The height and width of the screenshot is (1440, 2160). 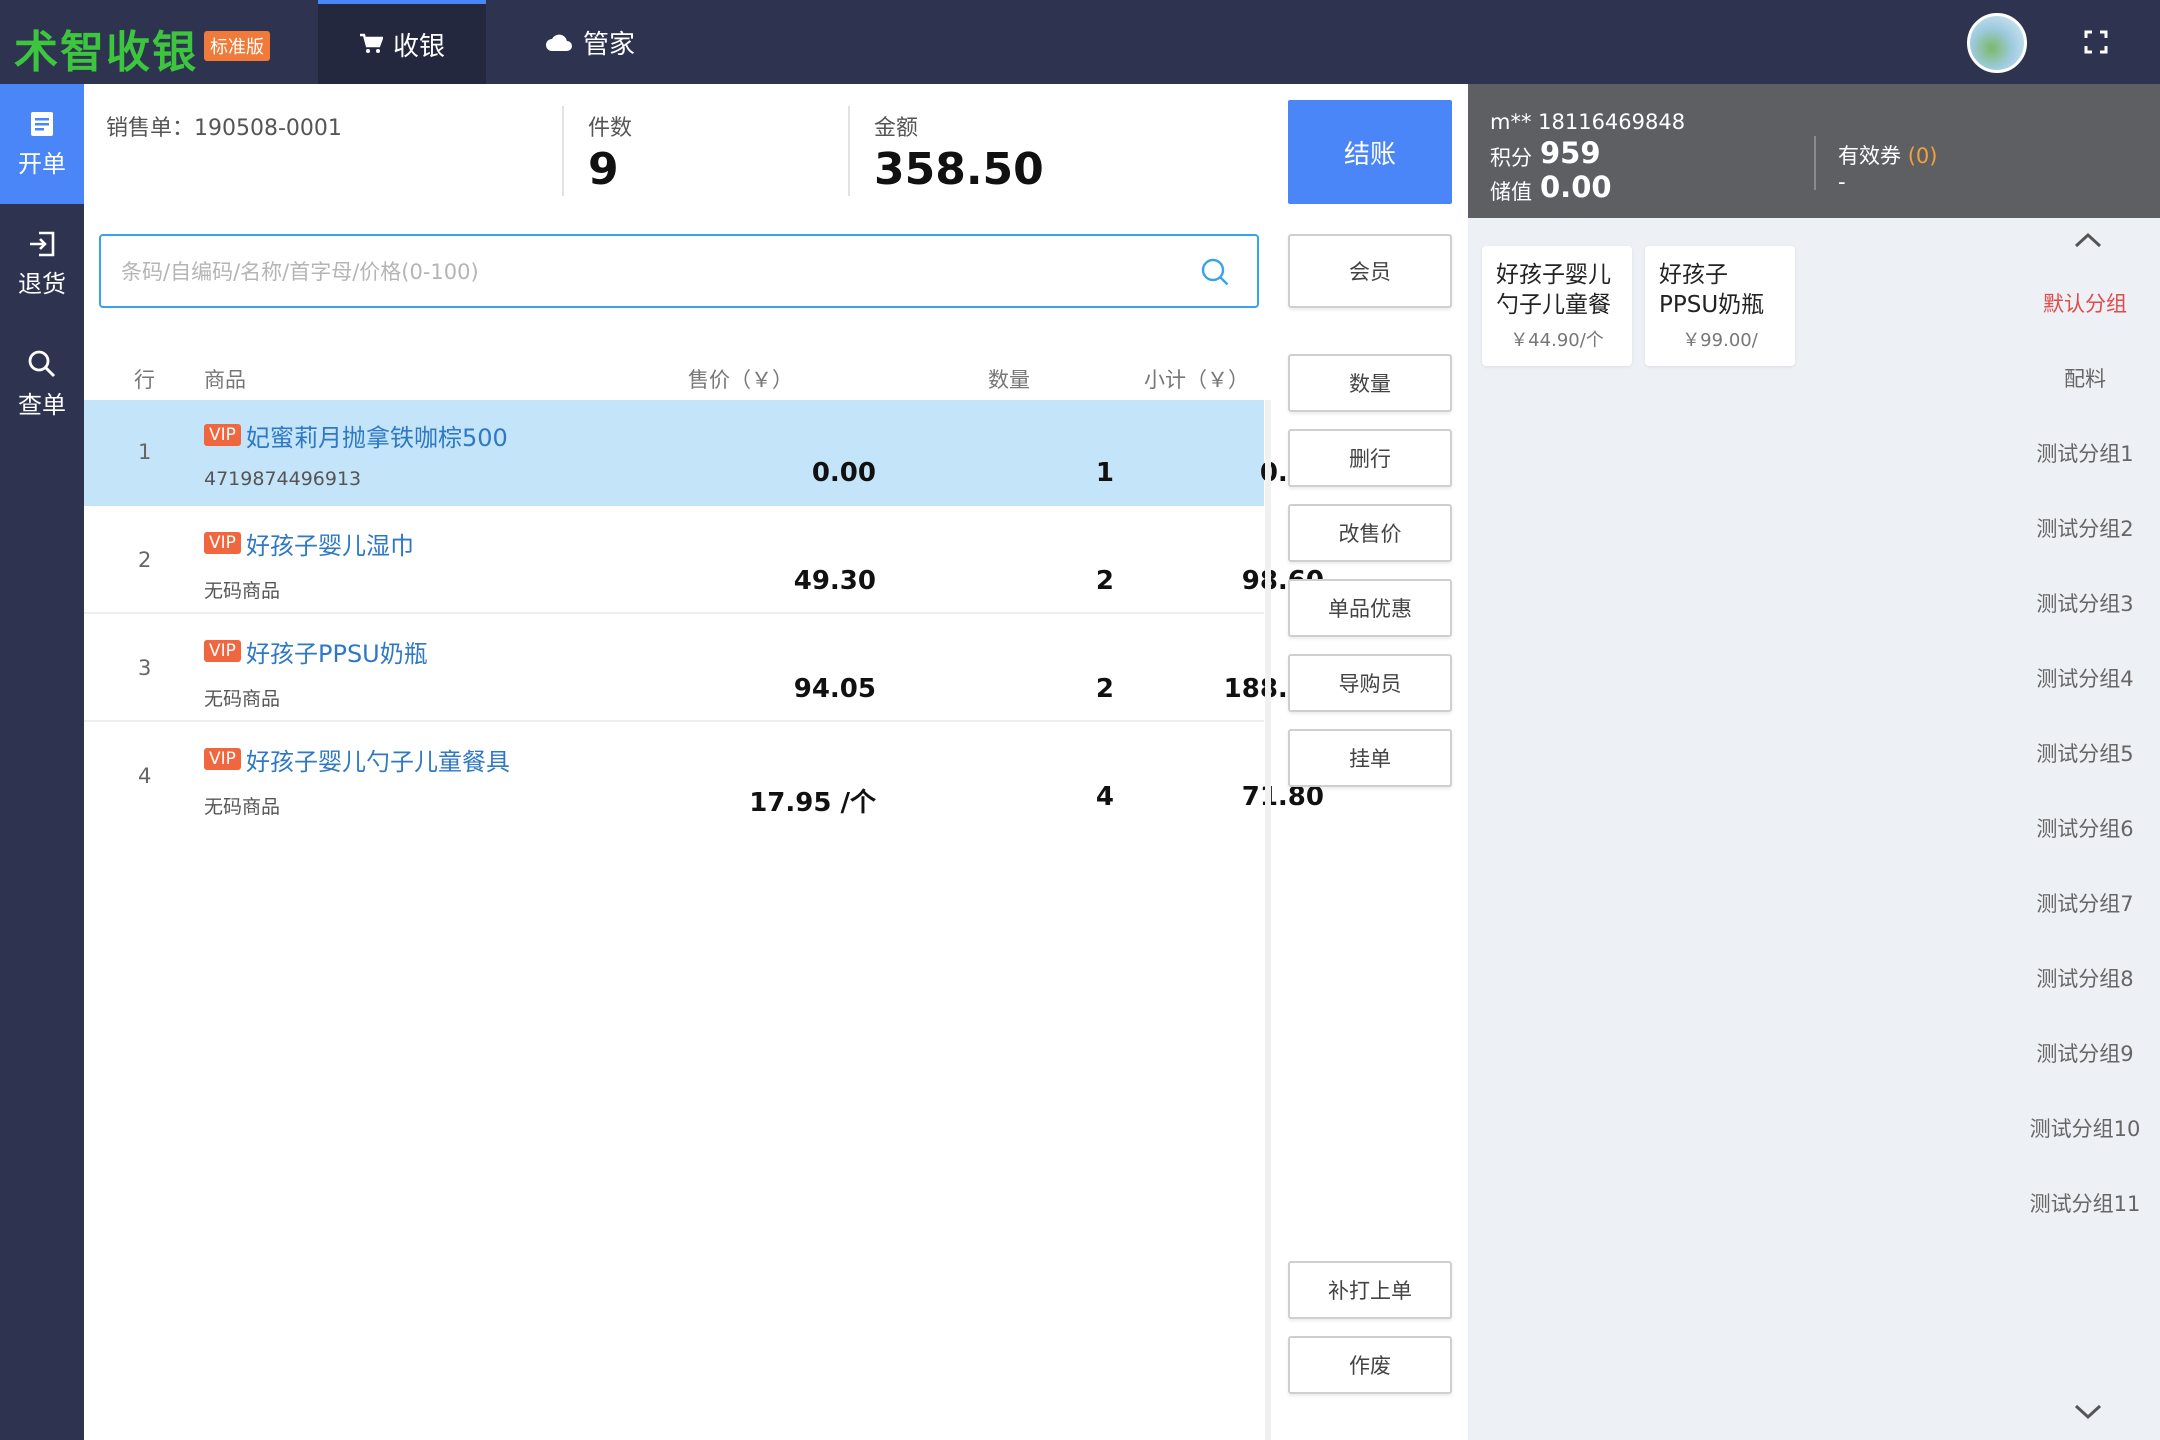 What do you see at coordinates (283, 479) in the screenshot?
I see `product-code: 4719874496913` at bounding box center [283, 479].